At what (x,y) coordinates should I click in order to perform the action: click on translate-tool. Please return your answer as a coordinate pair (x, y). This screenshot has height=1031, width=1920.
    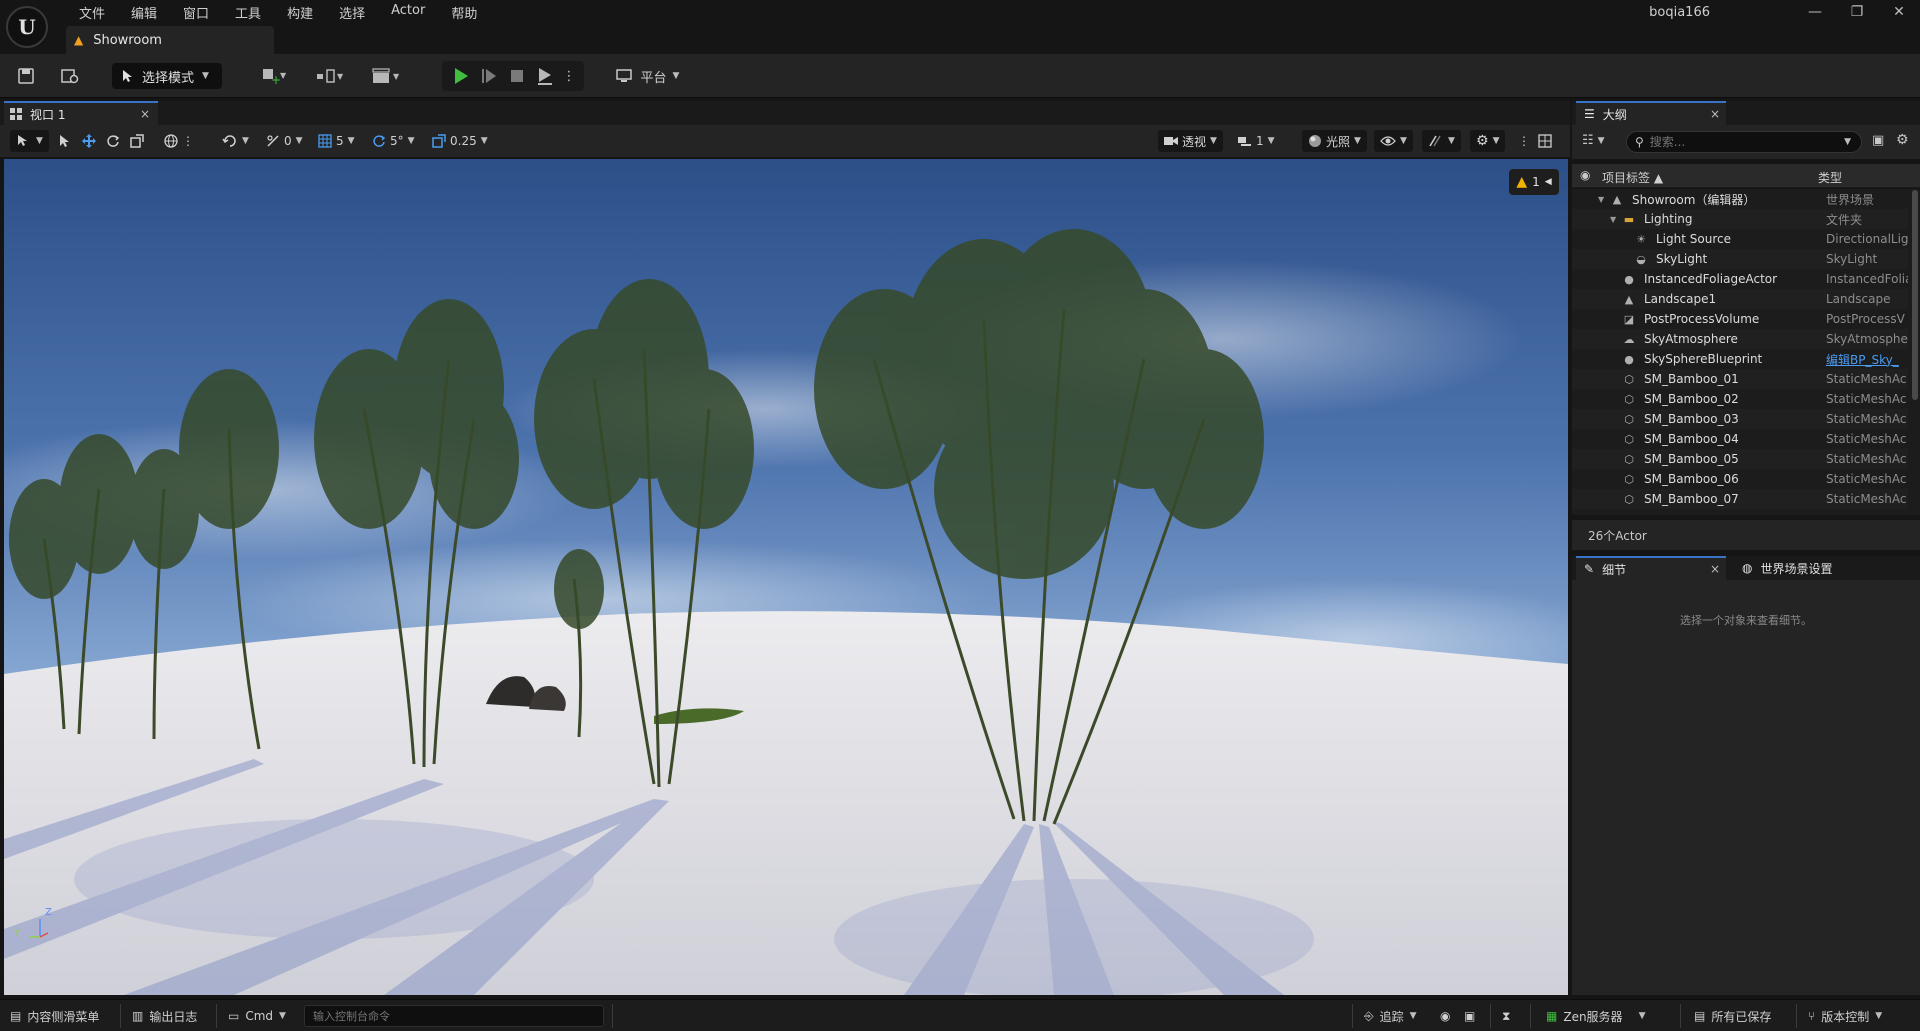
    Looking at the image, I should click on (89, 141).